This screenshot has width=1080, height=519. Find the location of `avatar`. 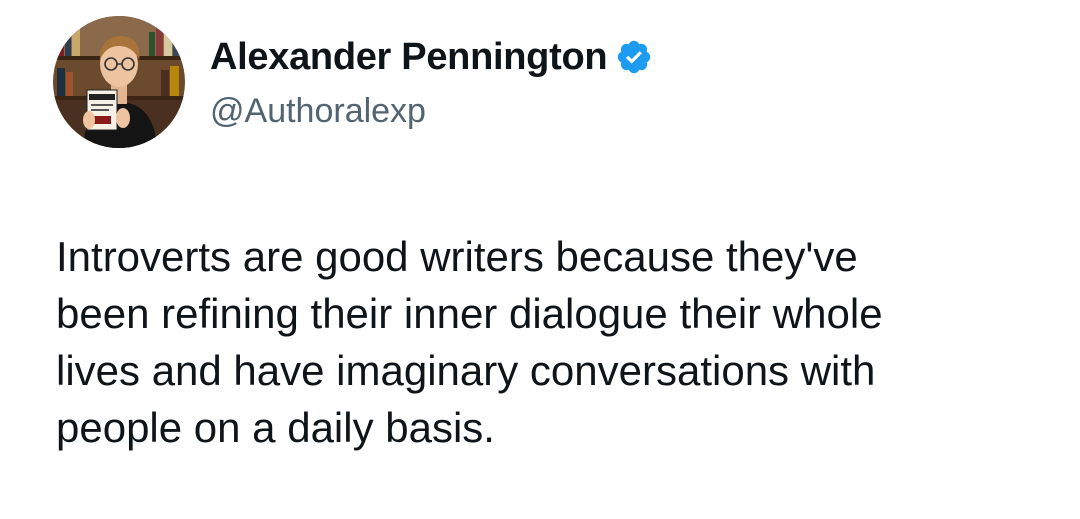

avatar is located at coordinates (119, 82).